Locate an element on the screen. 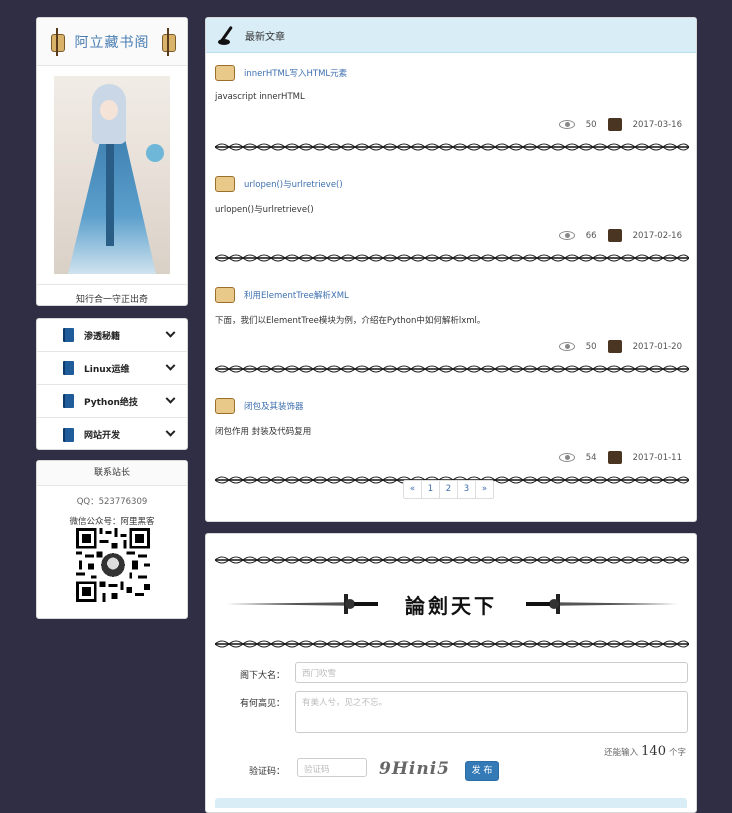 The width and height of the screenshot is (732, 813). char-counter: 还能输入 140 个字 is located at coordinates (645, 751).